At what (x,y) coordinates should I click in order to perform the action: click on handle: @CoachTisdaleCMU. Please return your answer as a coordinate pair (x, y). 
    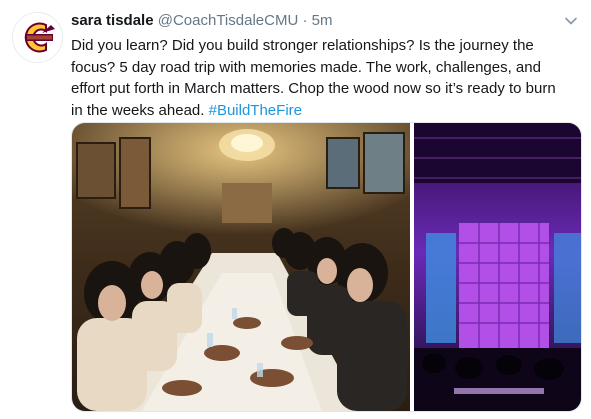
    Looking at the image, I should click on (228, 20).